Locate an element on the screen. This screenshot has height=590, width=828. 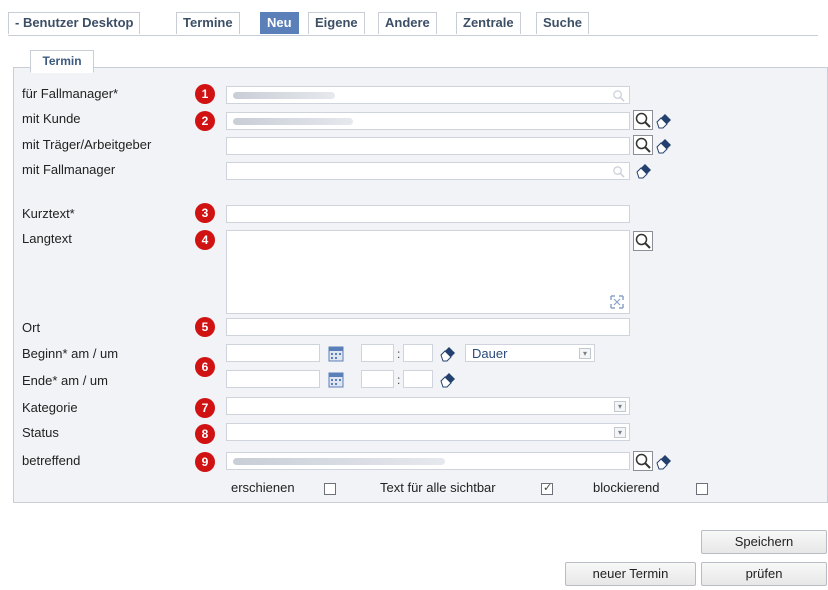
badge-1: 1 is located at coordinates (205, 94).